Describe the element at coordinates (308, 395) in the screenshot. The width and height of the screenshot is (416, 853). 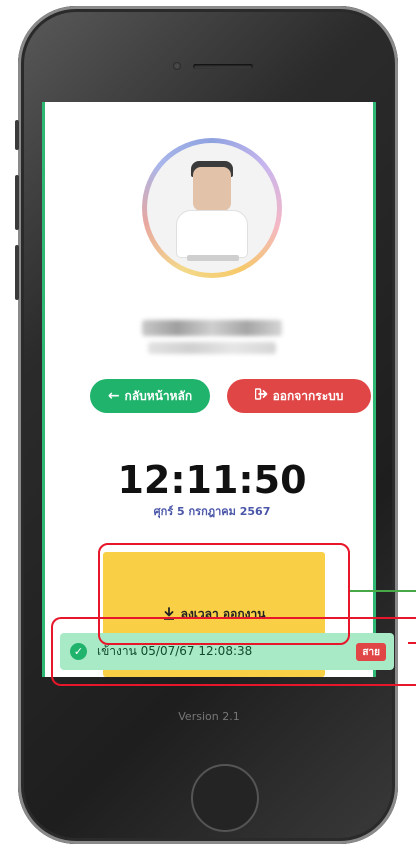
I see `logout-label: ออกจากระบบ` at that location.